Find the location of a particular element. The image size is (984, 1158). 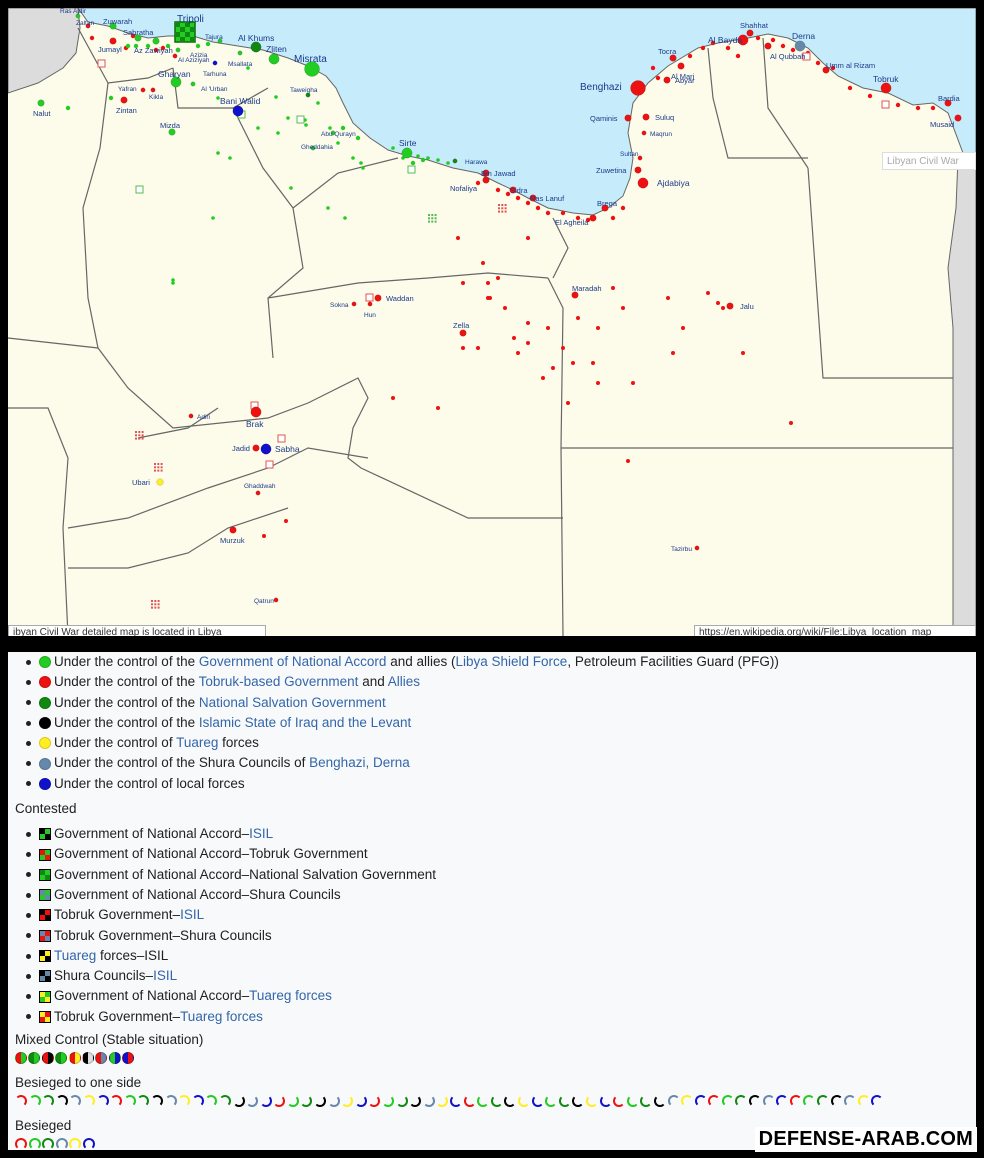

place-marker-benghazi is located at coordinates (638, 88).